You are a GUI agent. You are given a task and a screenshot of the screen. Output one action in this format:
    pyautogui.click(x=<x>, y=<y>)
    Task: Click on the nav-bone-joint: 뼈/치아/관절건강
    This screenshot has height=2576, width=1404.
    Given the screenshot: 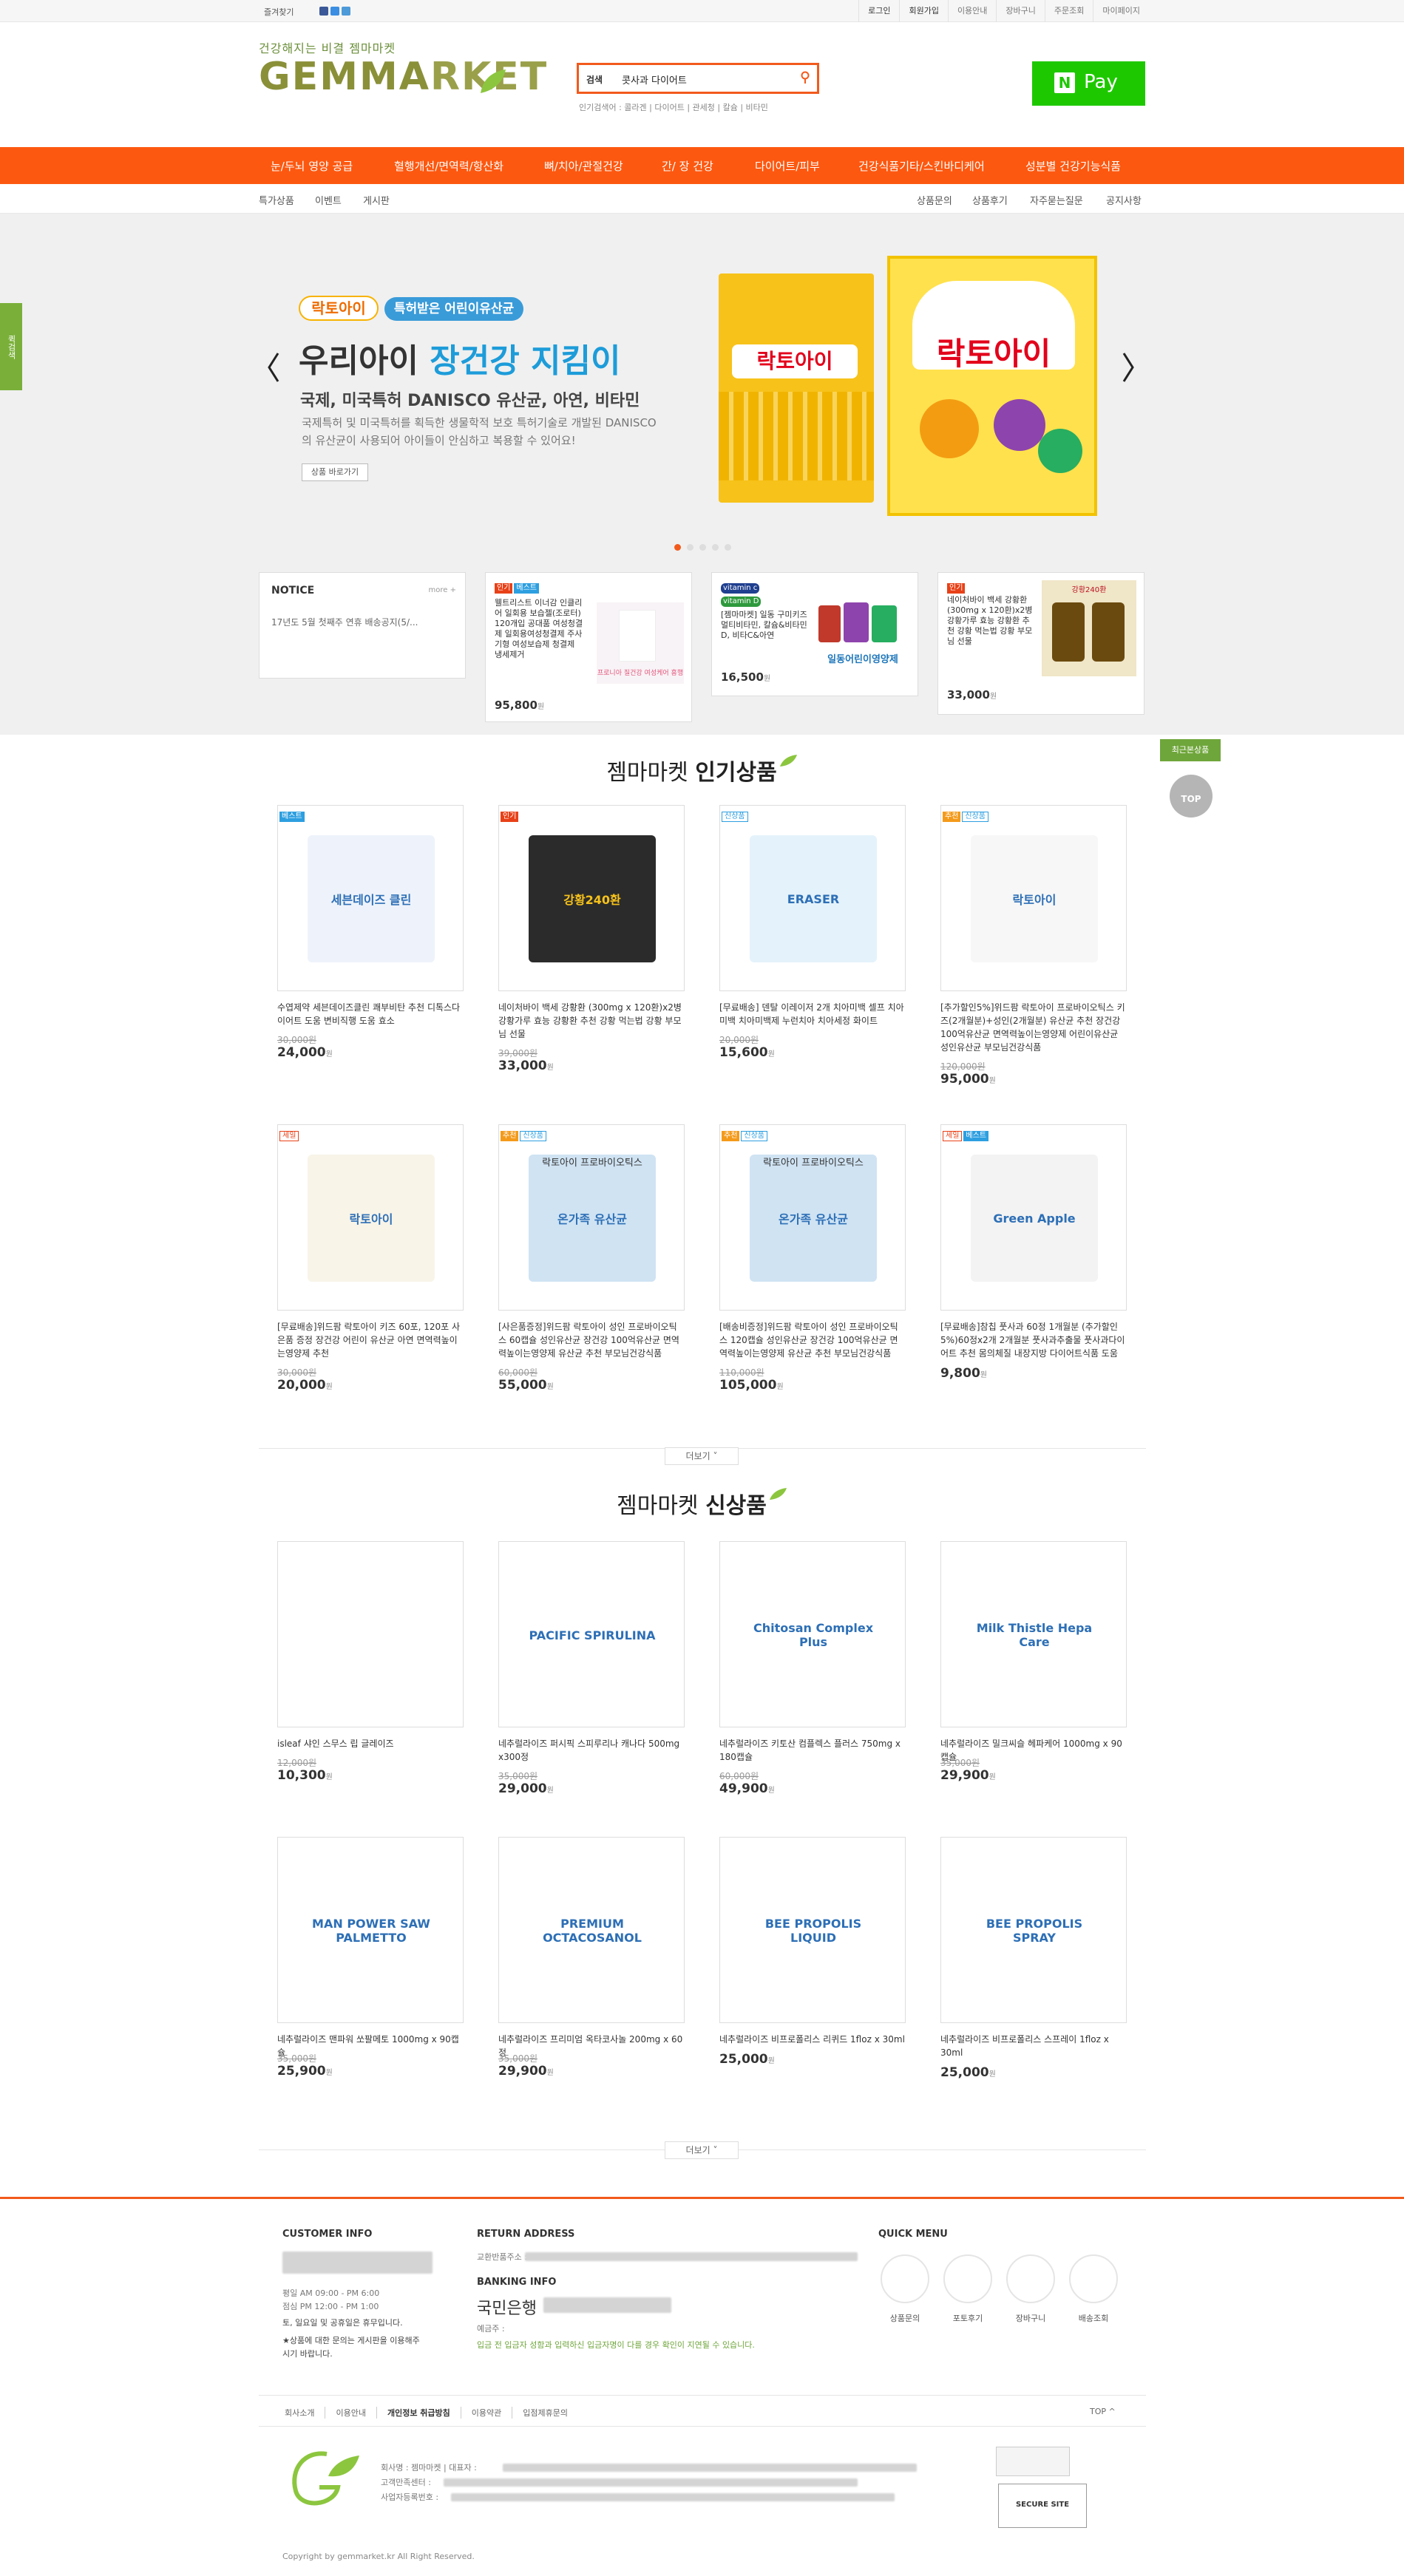 What is the action you would take?
    pyautogui.click(x=583, y=166)
    